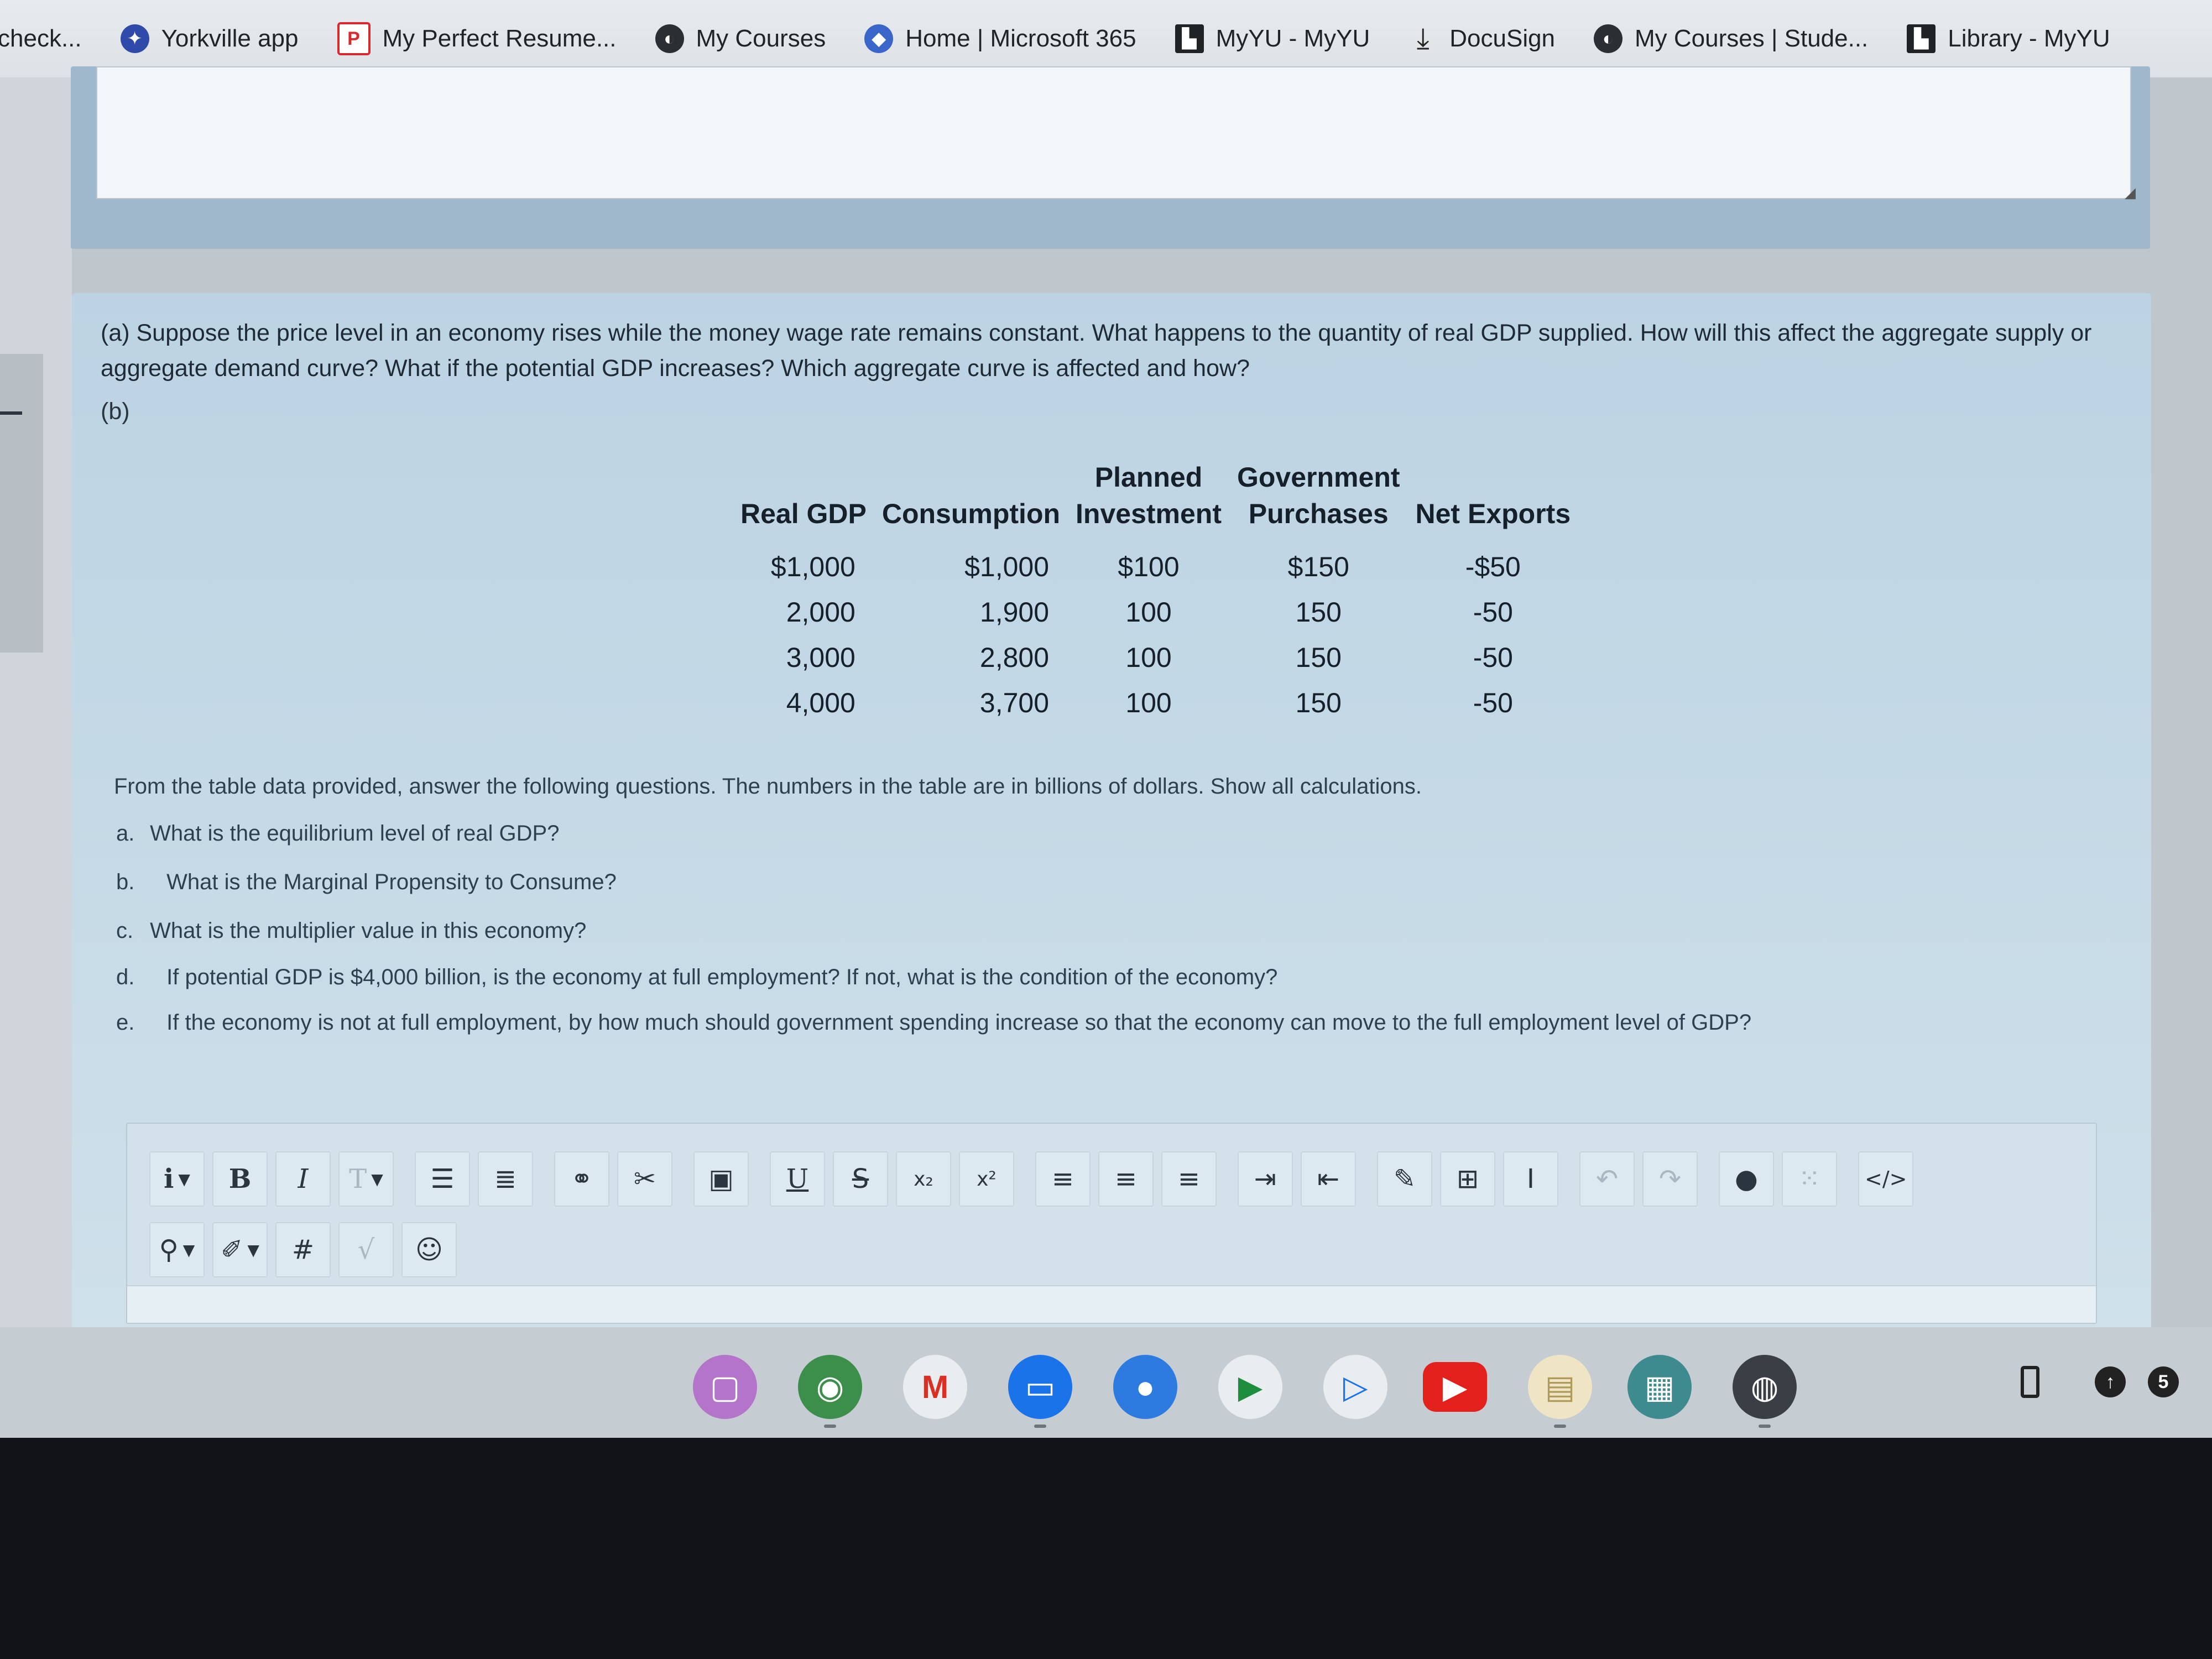 This screenshot has height=1659, width=2212. I want to click on table-icon: ⊞, so click(1468, 1179).